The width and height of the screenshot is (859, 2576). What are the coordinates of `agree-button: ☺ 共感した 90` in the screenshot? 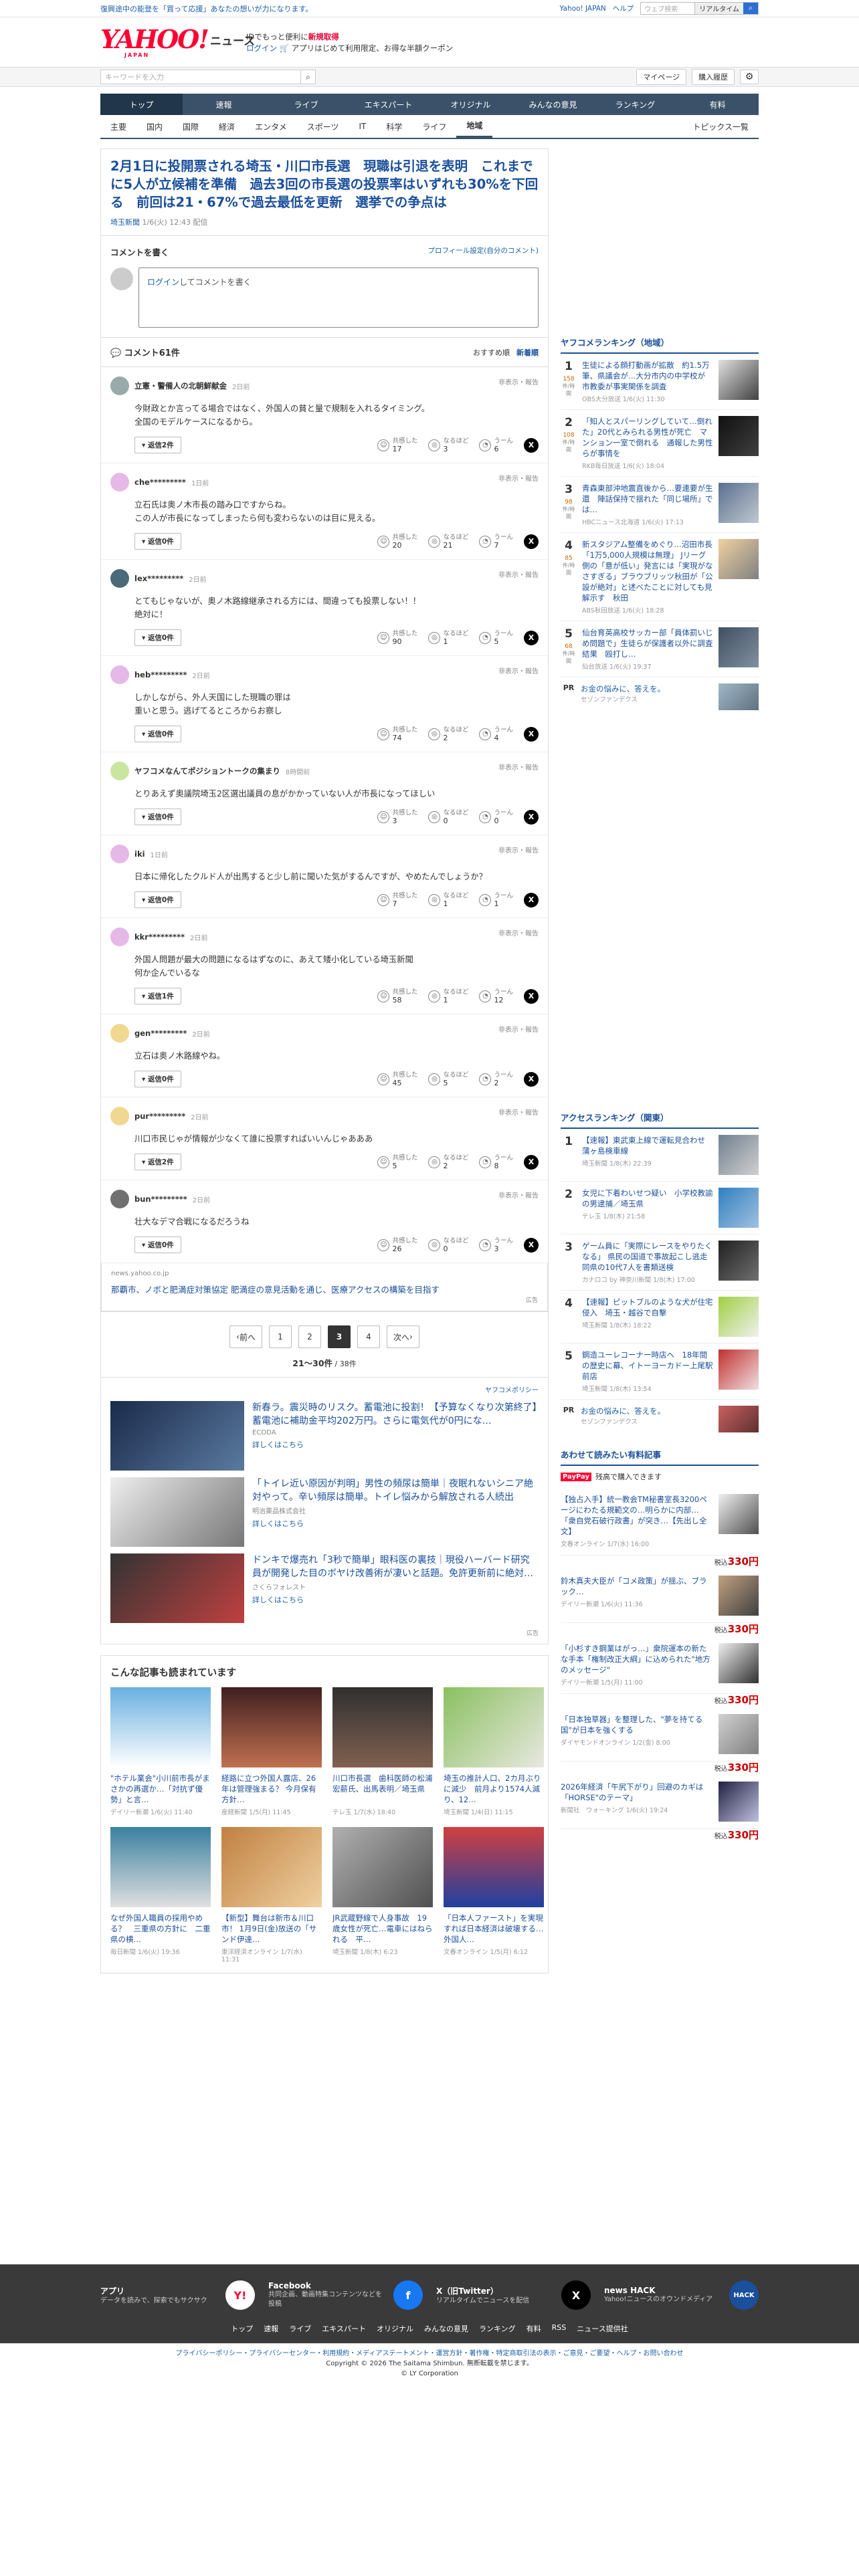 It's located at (397, 638).